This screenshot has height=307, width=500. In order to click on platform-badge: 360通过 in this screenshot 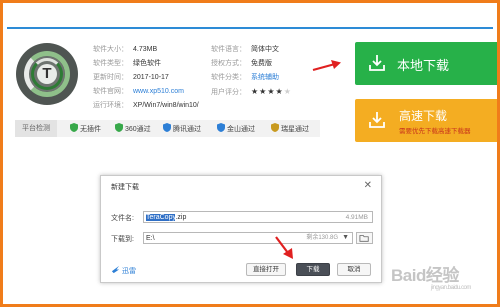, I will do `click(133, 128)`.